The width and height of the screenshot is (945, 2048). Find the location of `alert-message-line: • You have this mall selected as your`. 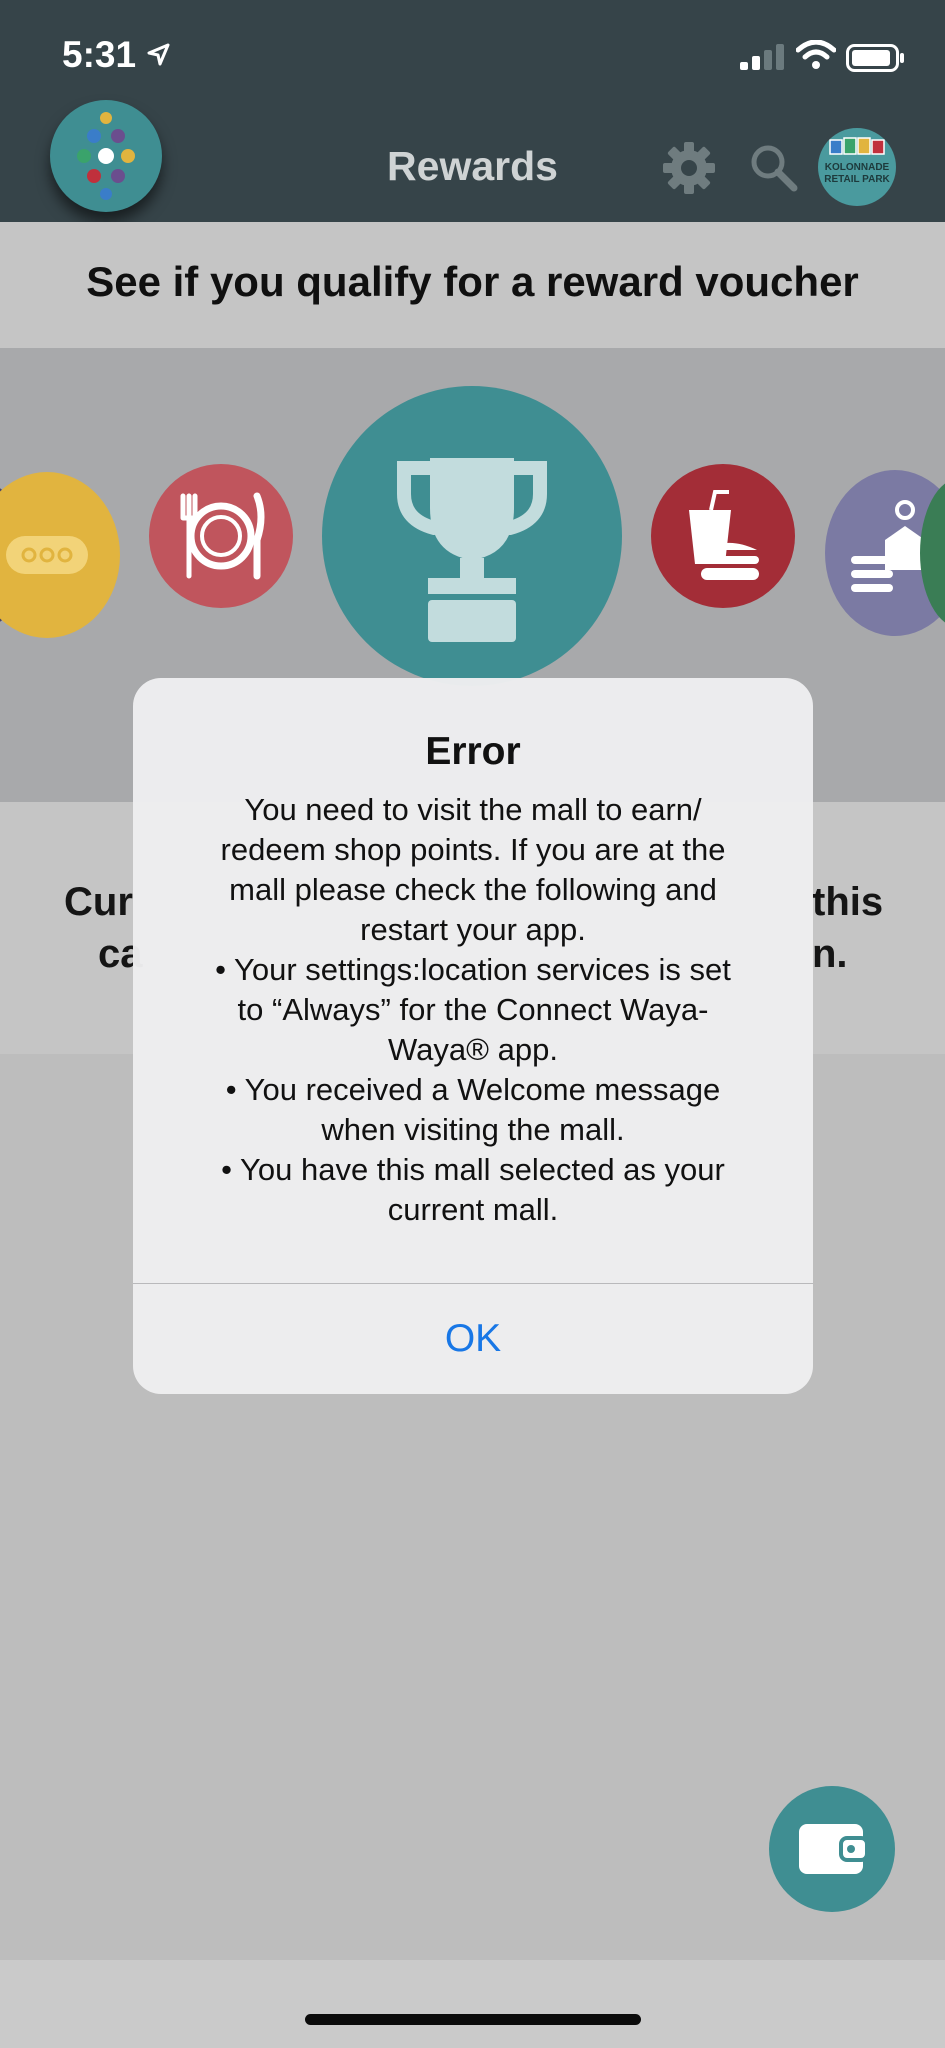

alert-message-line: • You have this mall selected as your is located at coordinates (473, 1169).